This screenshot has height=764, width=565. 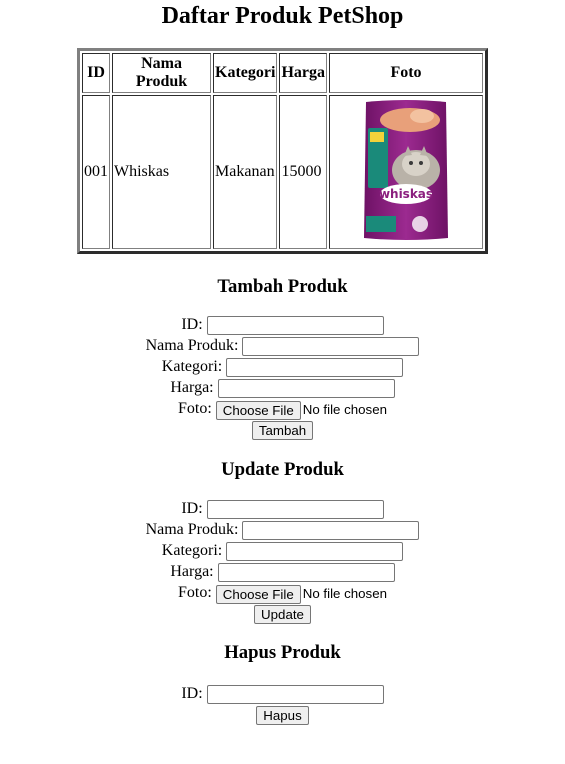 I want to click on tambah-foto-row: Foto: Choose File No file chosen, so click(x=282, y=409).